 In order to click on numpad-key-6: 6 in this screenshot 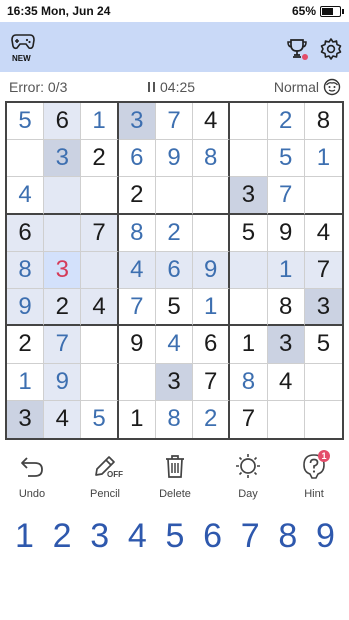, I will do `click(212, 536)`.